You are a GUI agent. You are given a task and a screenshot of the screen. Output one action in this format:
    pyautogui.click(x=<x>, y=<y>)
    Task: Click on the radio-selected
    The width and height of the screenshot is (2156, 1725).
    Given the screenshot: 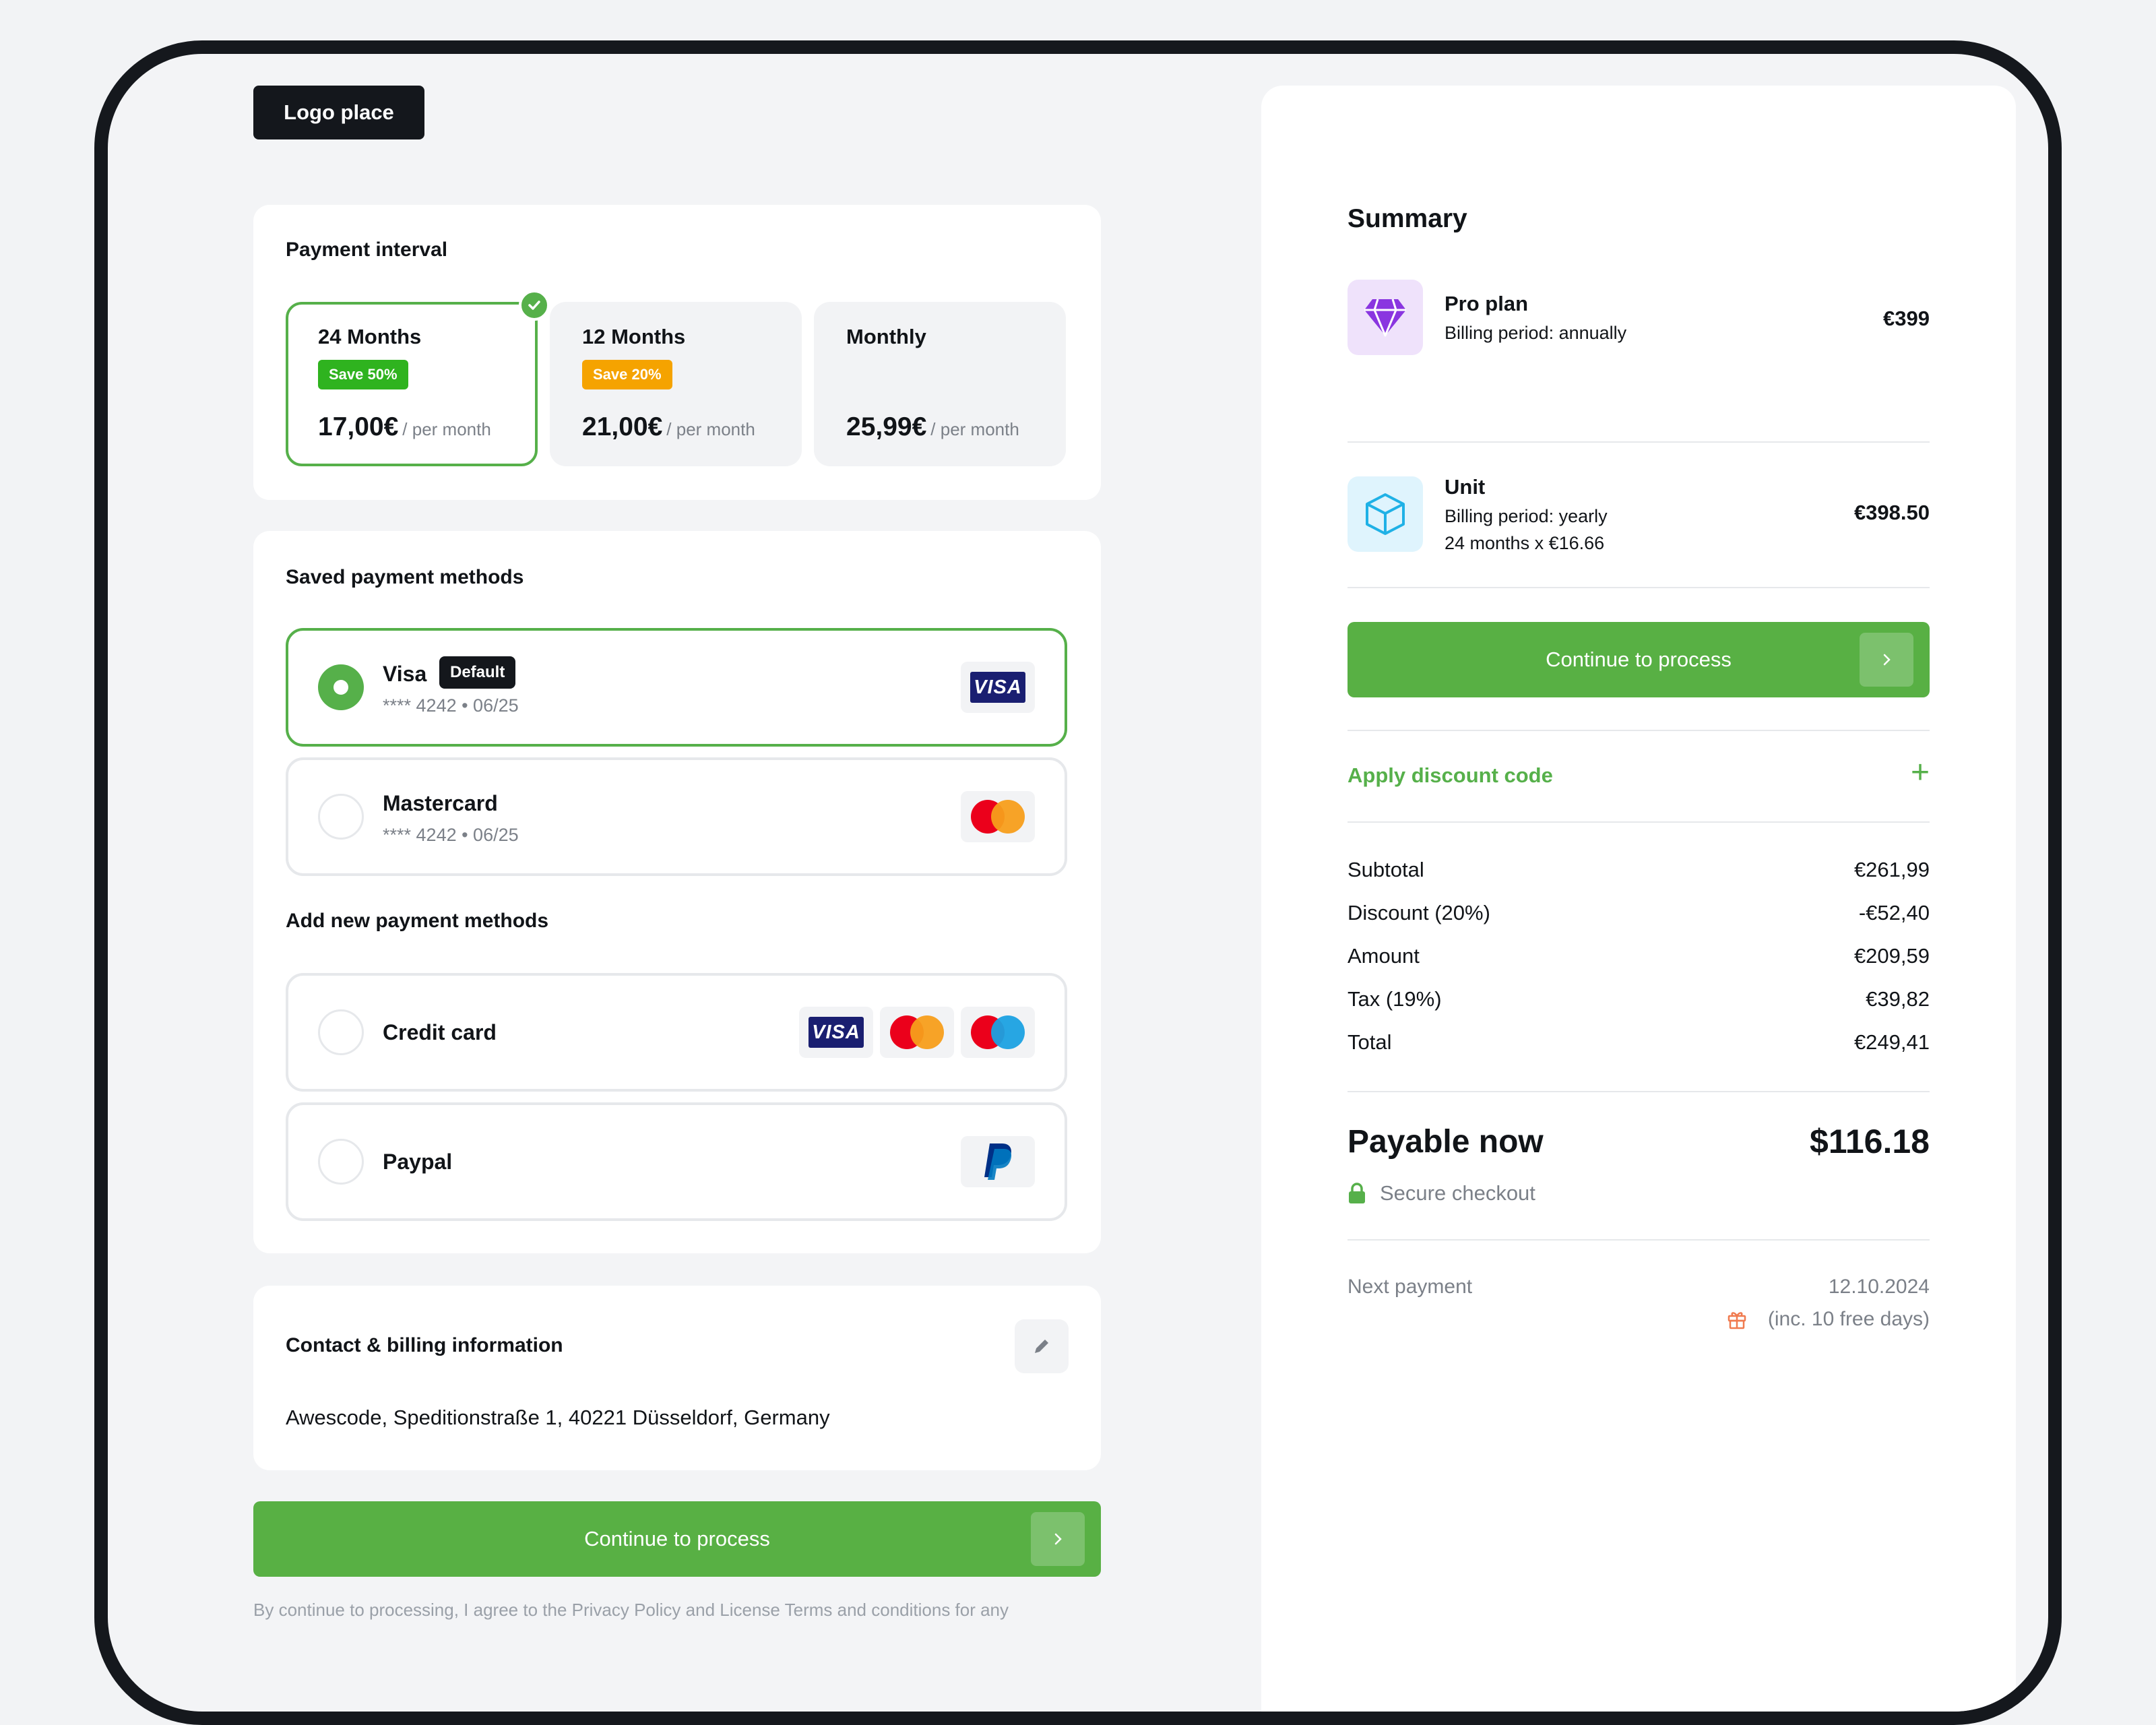 What is the action you would take?
    pyautogui.click(x=341, y=687)
    